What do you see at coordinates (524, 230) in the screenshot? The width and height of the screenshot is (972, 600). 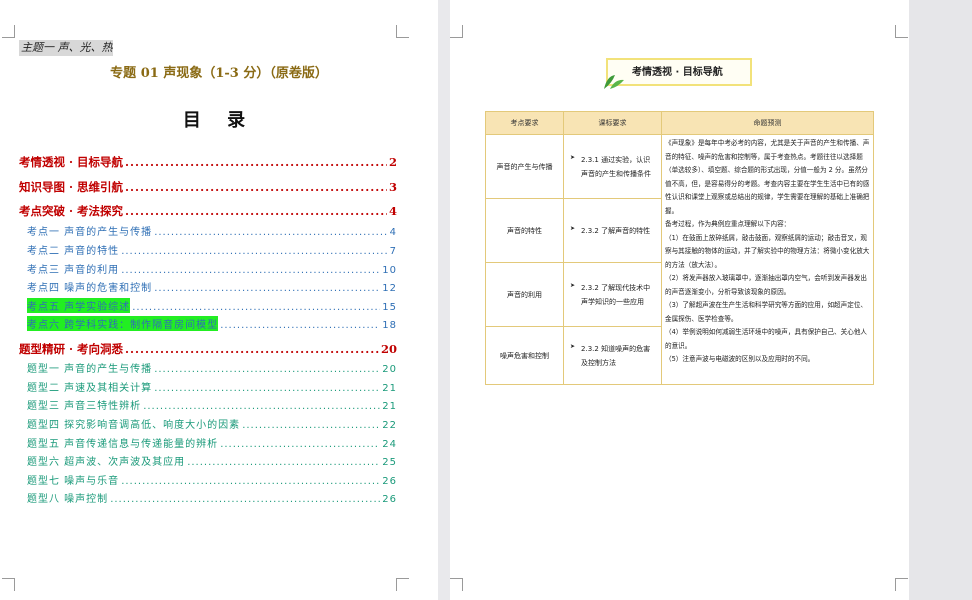 I see `topic-cell: 声音的特性` at bounding box center [524, 230].